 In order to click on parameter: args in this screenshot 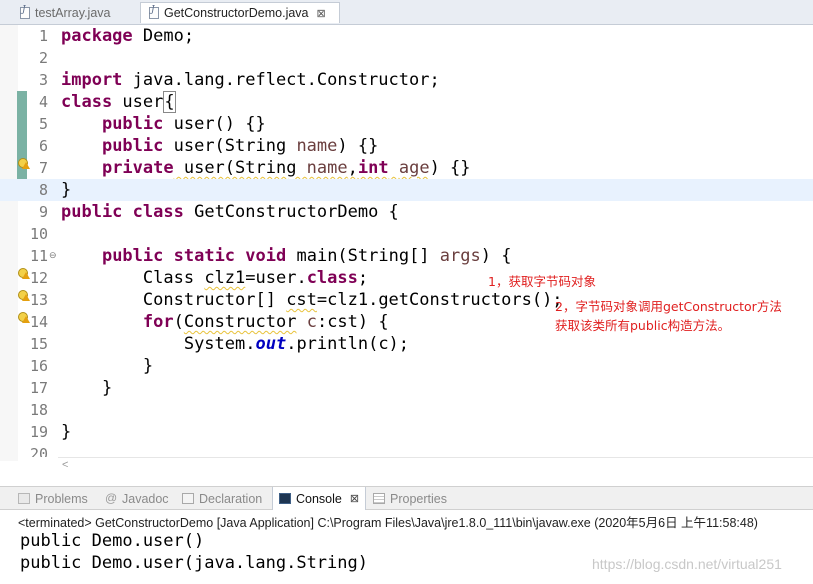, I will do `click(460, 256)`.